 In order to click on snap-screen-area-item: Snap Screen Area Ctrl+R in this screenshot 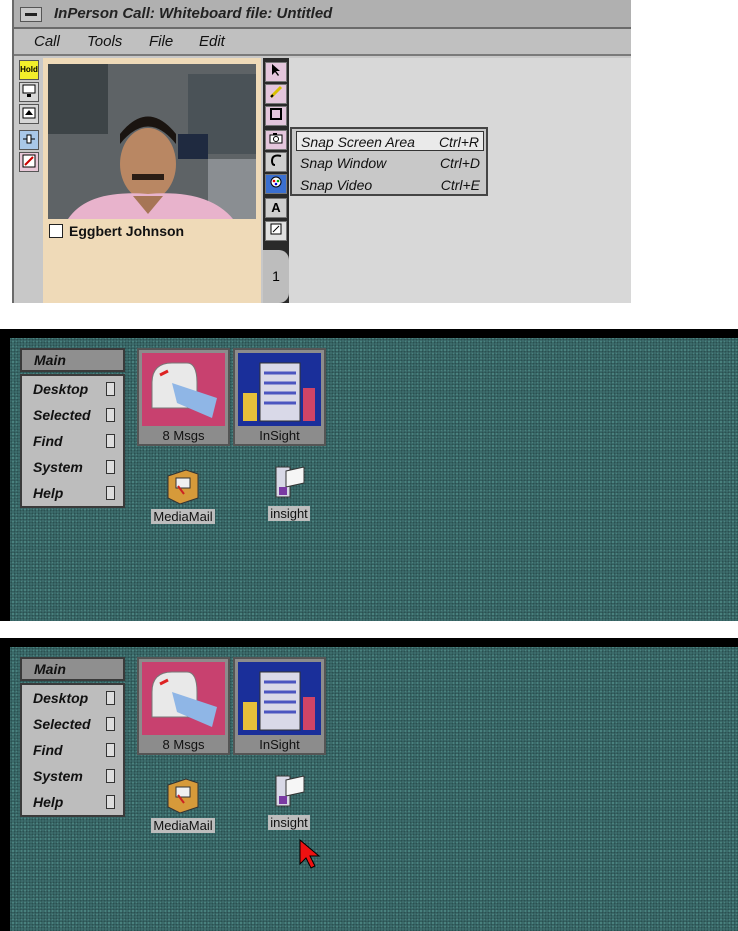, I will do `click(390, 141)`.